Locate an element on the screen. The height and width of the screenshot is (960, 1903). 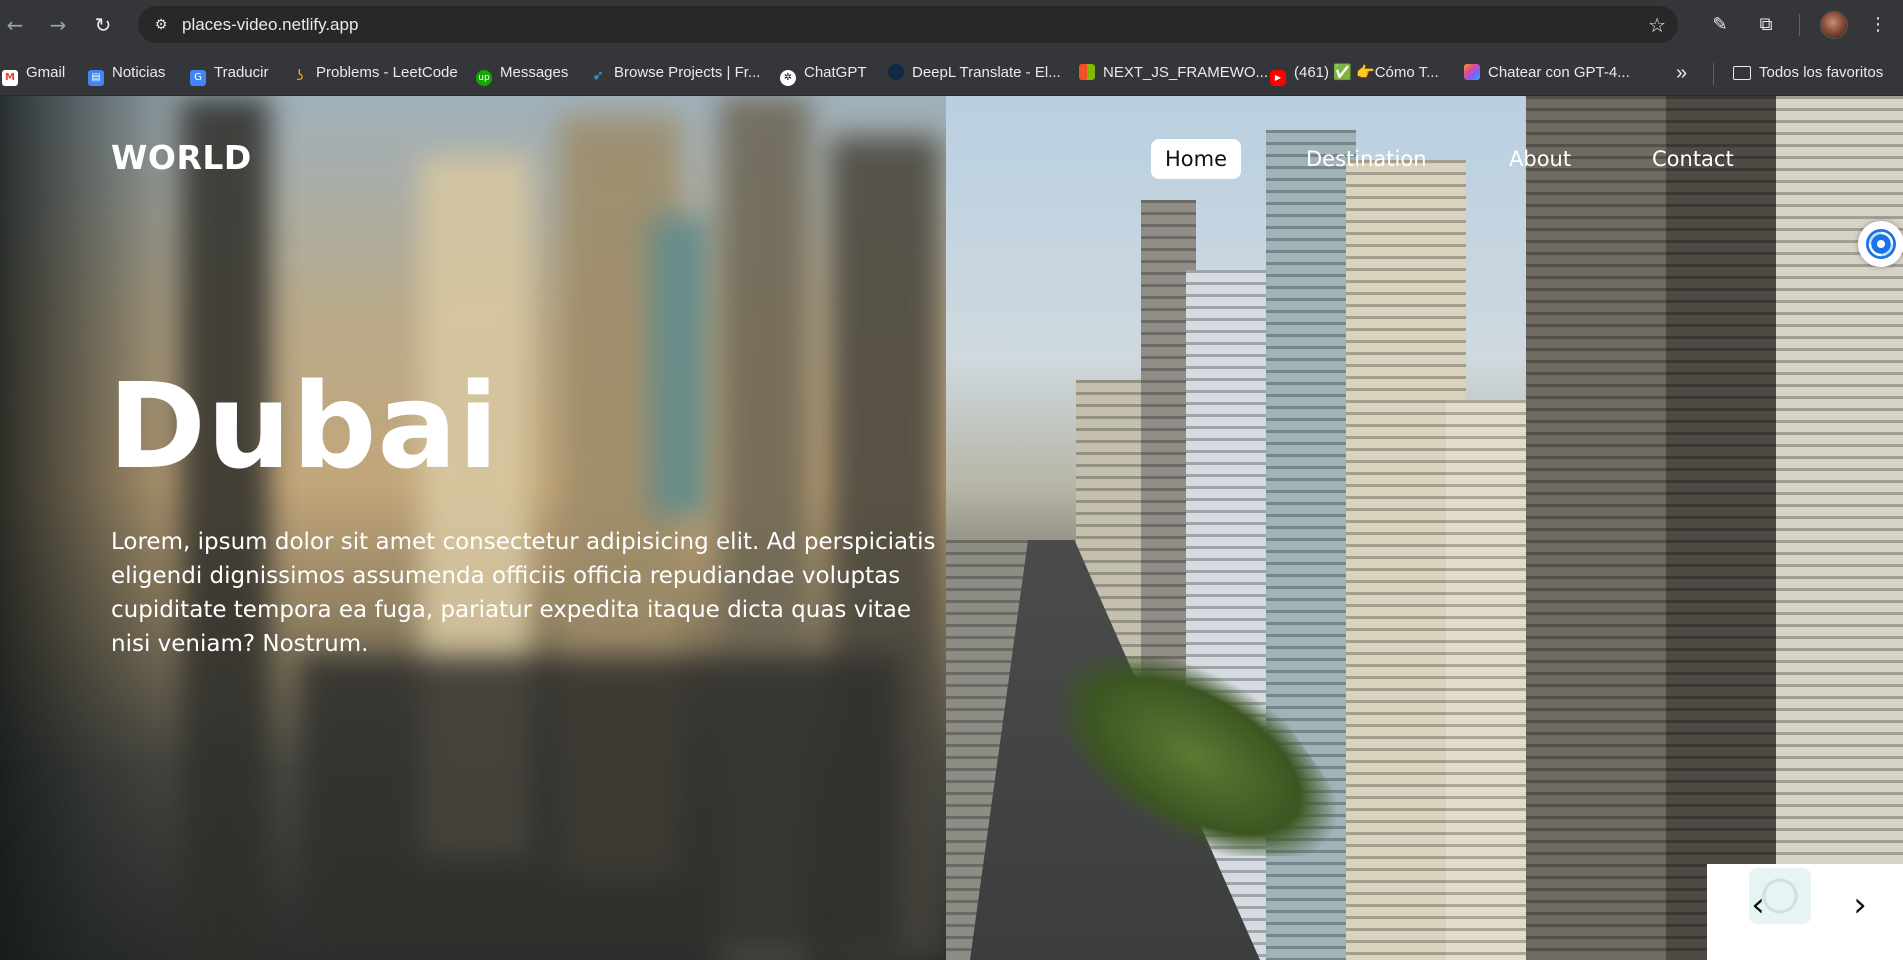
toolbar-divider is located at coordinates (1799, 25).